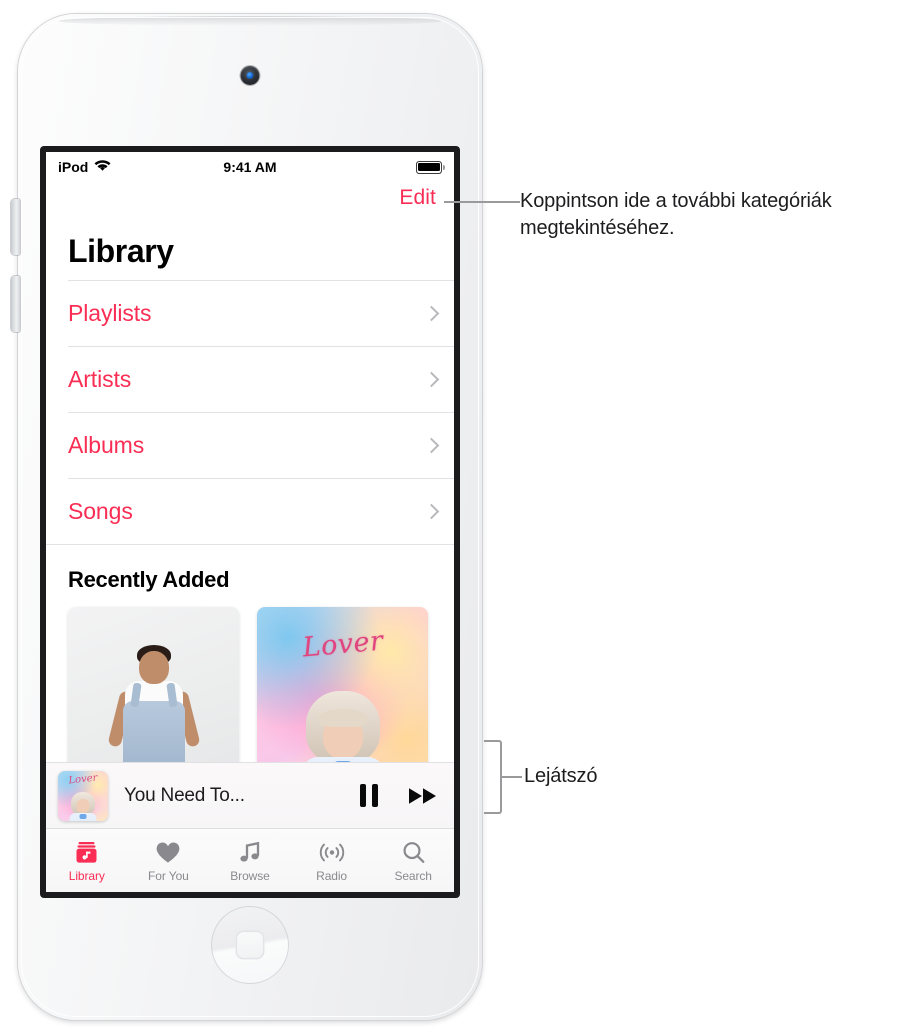  I want to click on status-bar-left: iPod, so click(84, 167).